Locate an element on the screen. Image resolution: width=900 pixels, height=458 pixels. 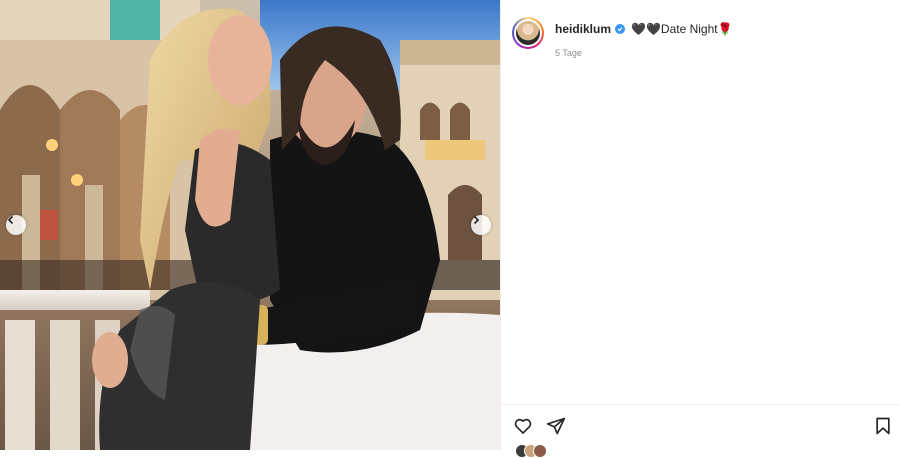
carousel-prev-button is located at coordinates (16, 225).